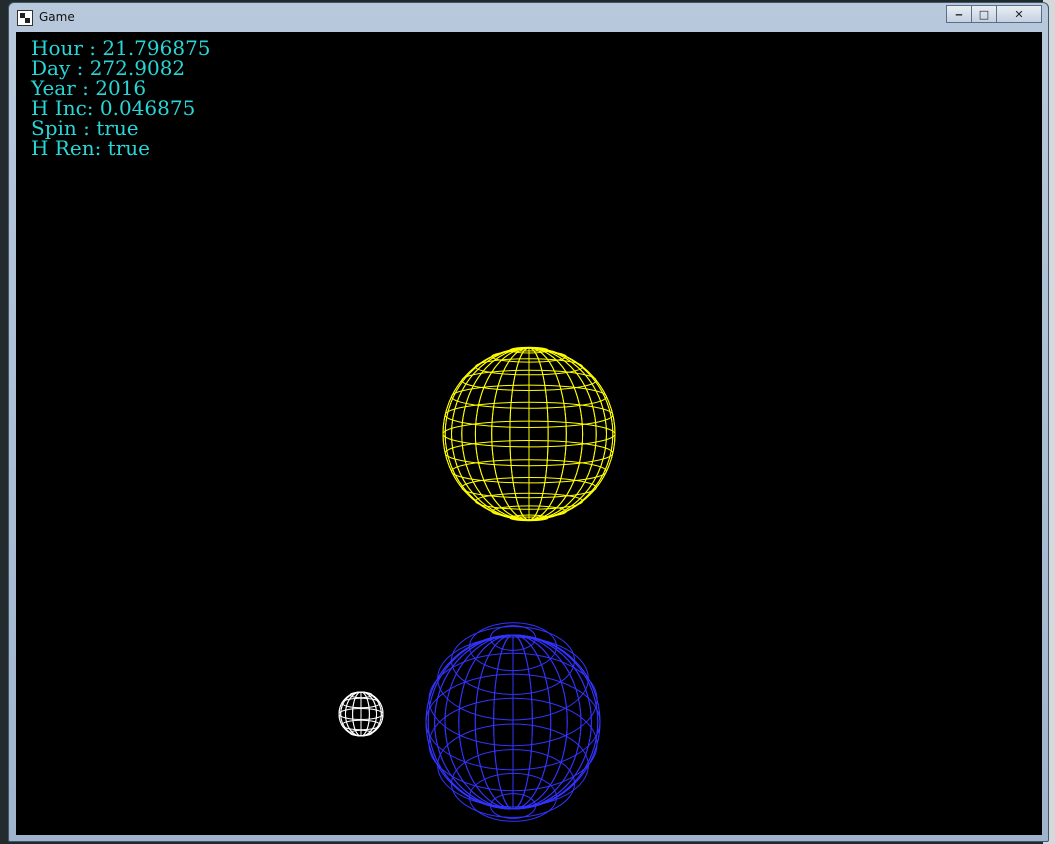  What do you see at coordinates (85, 128) in the screenshot?
I see `hud-spin: Spin : true` at bounding box center [85, 128].